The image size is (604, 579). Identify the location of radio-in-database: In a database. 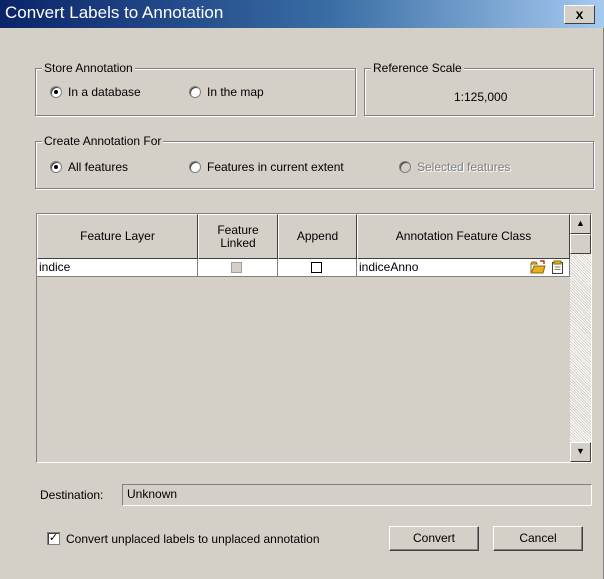
(95, 92).